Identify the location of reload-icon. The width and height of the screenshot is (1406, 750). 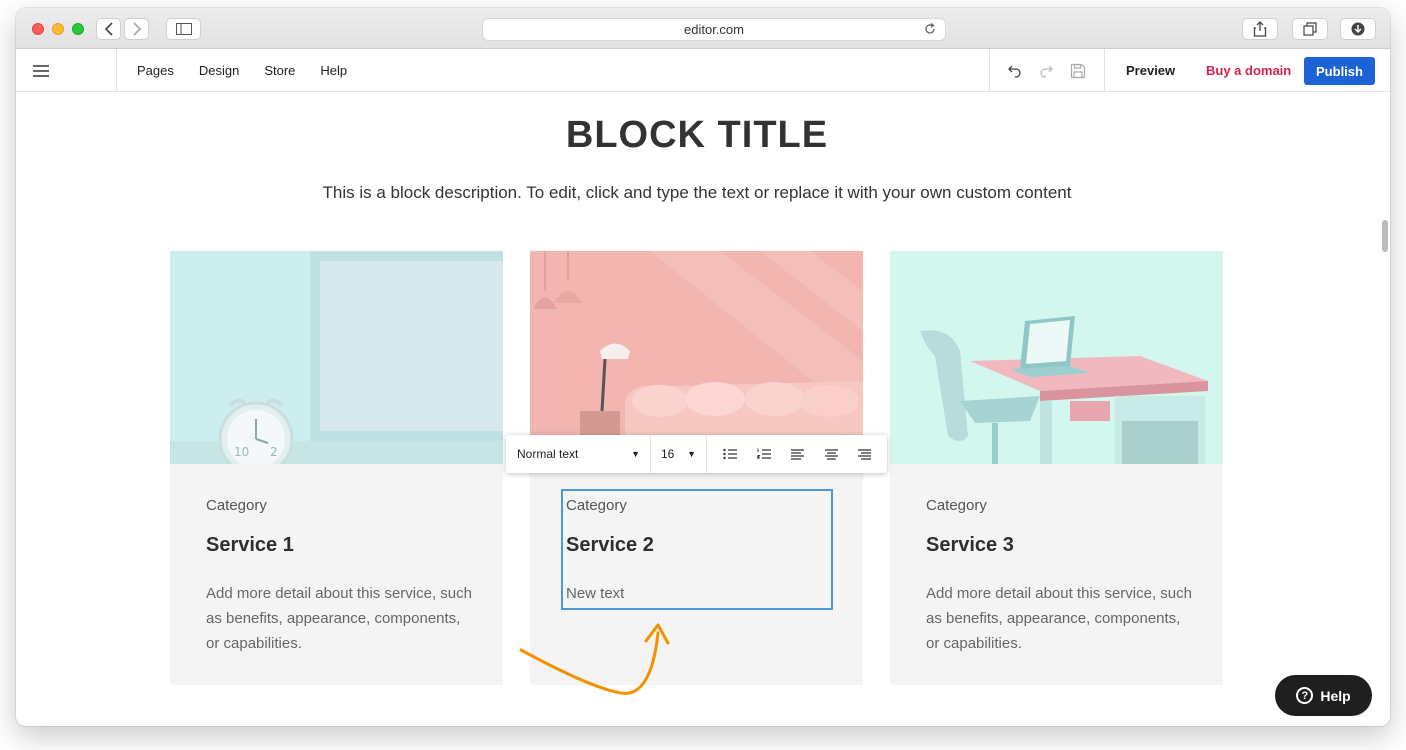
(930, 30).